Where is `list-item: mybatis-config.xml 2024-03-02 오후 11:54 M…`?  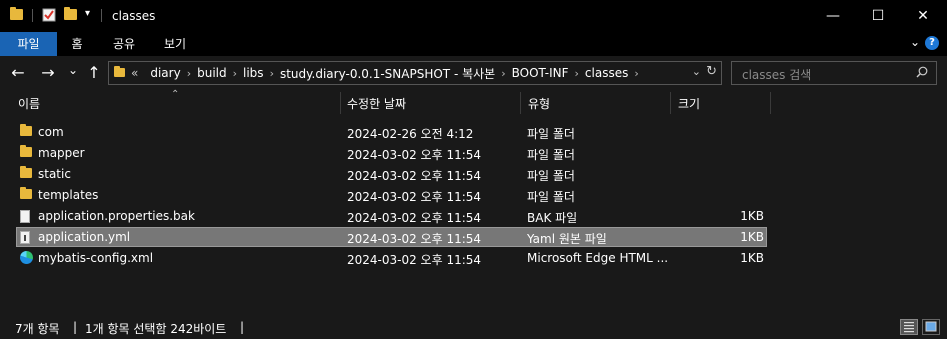 list-item: mybatis-config.xml 2024-03-02 오후 11:54 M… is located at coordinates (391, 258).